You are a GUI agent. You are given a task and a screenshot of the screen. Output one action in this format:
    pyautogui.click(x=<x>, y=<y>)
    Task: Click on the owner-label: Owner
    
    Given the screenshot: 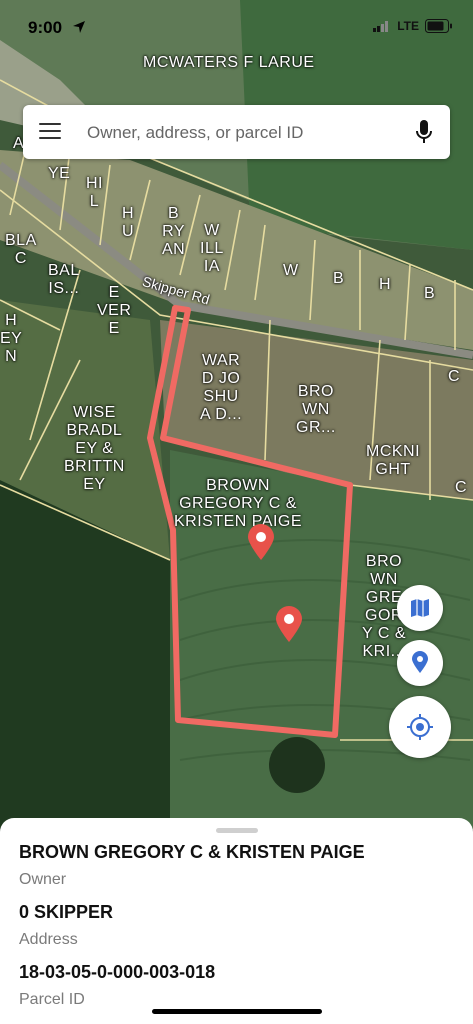 What is the action you would take?
    pyautogui.click(x=43, y=879)
    